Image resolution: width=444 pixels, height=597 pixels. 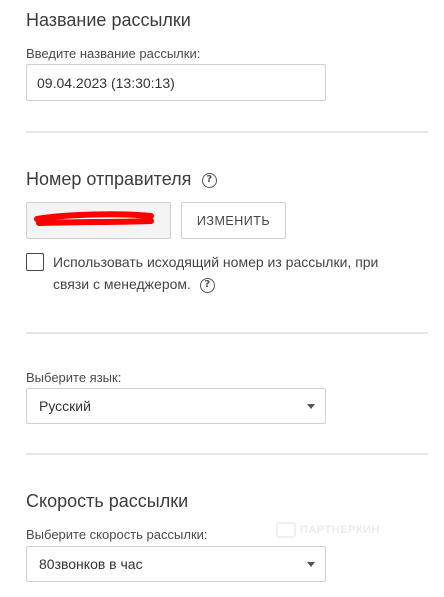 I want to click on speed-select: 80звонков в час, so click(x=176, y=564).